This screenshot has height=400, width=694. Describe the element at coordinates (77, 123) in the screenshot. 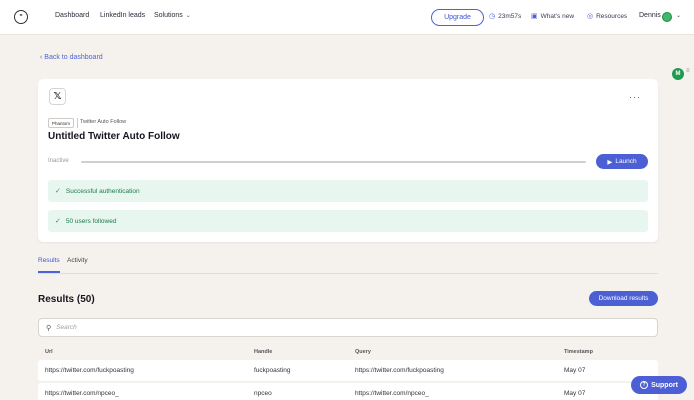

I see `divider` at that location.